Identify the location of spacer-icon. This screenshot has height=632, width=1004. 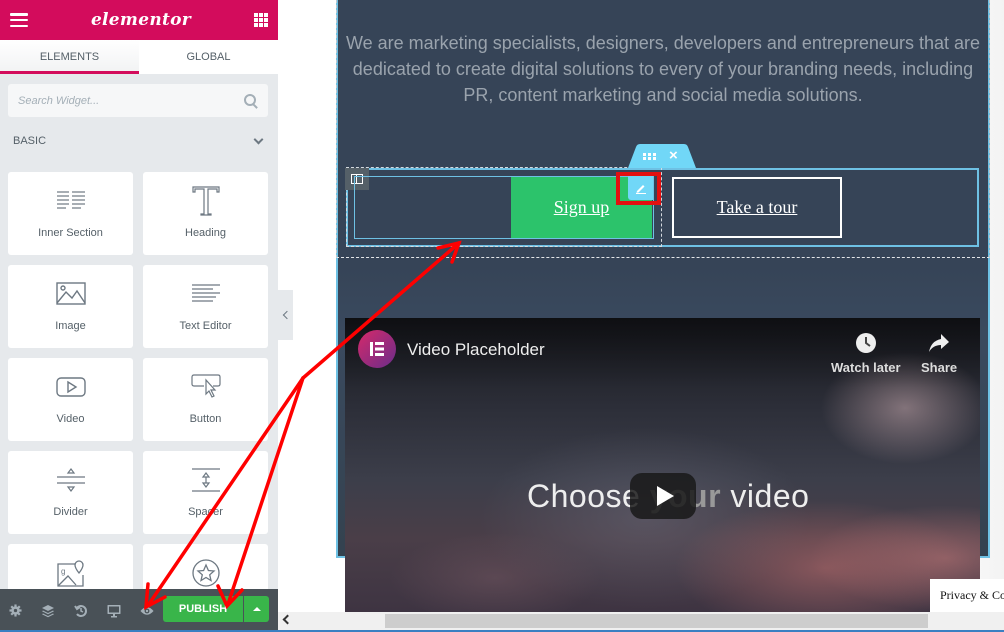
(206, 480).